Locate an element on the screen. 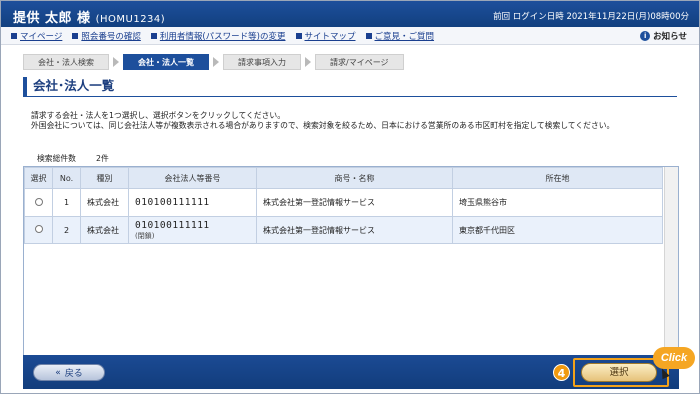 This screenshot has height=394, width=700. table-header-row: 選択 No. 種別 会社法人等番号 商号・名称 所在地 is located at coordinates (343, 178).